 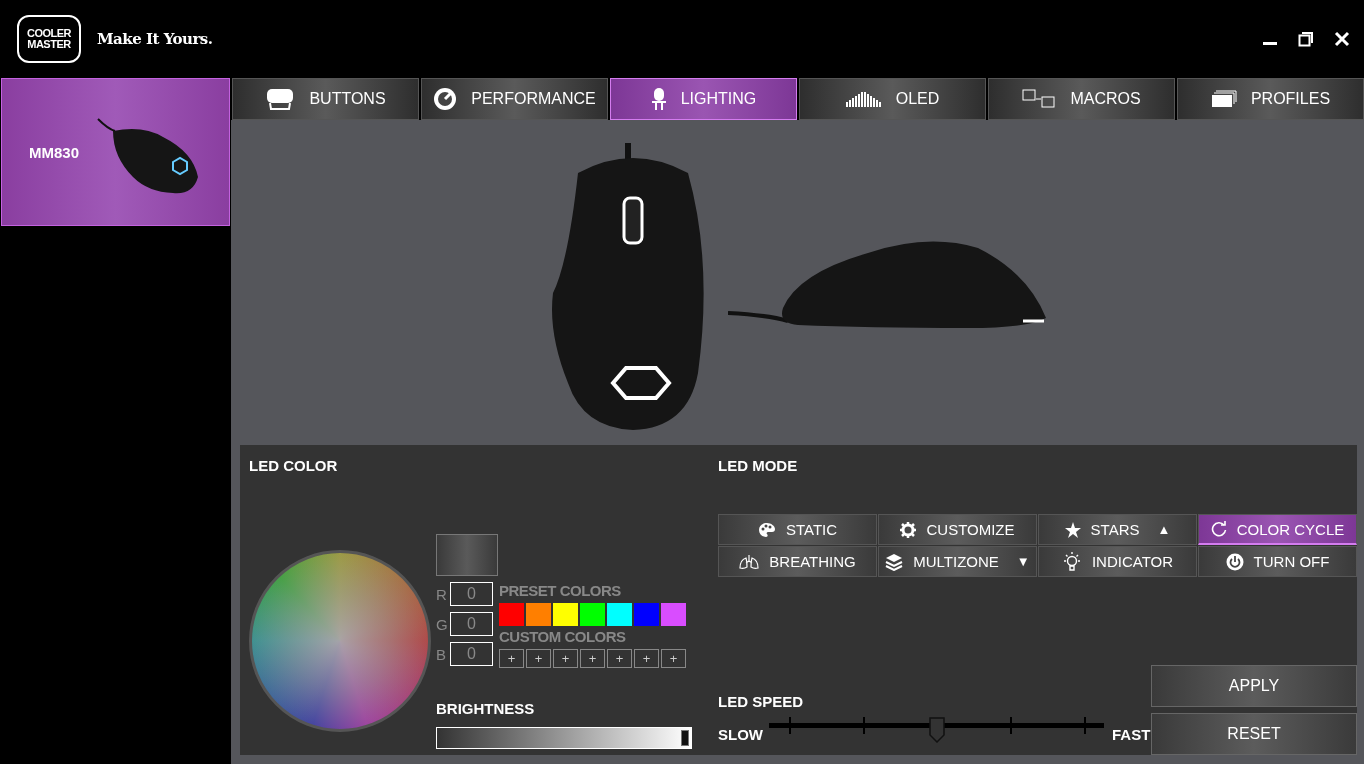 What do you see at coordinates (761, 701) in the screenshot?
I see `led-speed-label: LED SPEED` at bounding box center [761, 701].